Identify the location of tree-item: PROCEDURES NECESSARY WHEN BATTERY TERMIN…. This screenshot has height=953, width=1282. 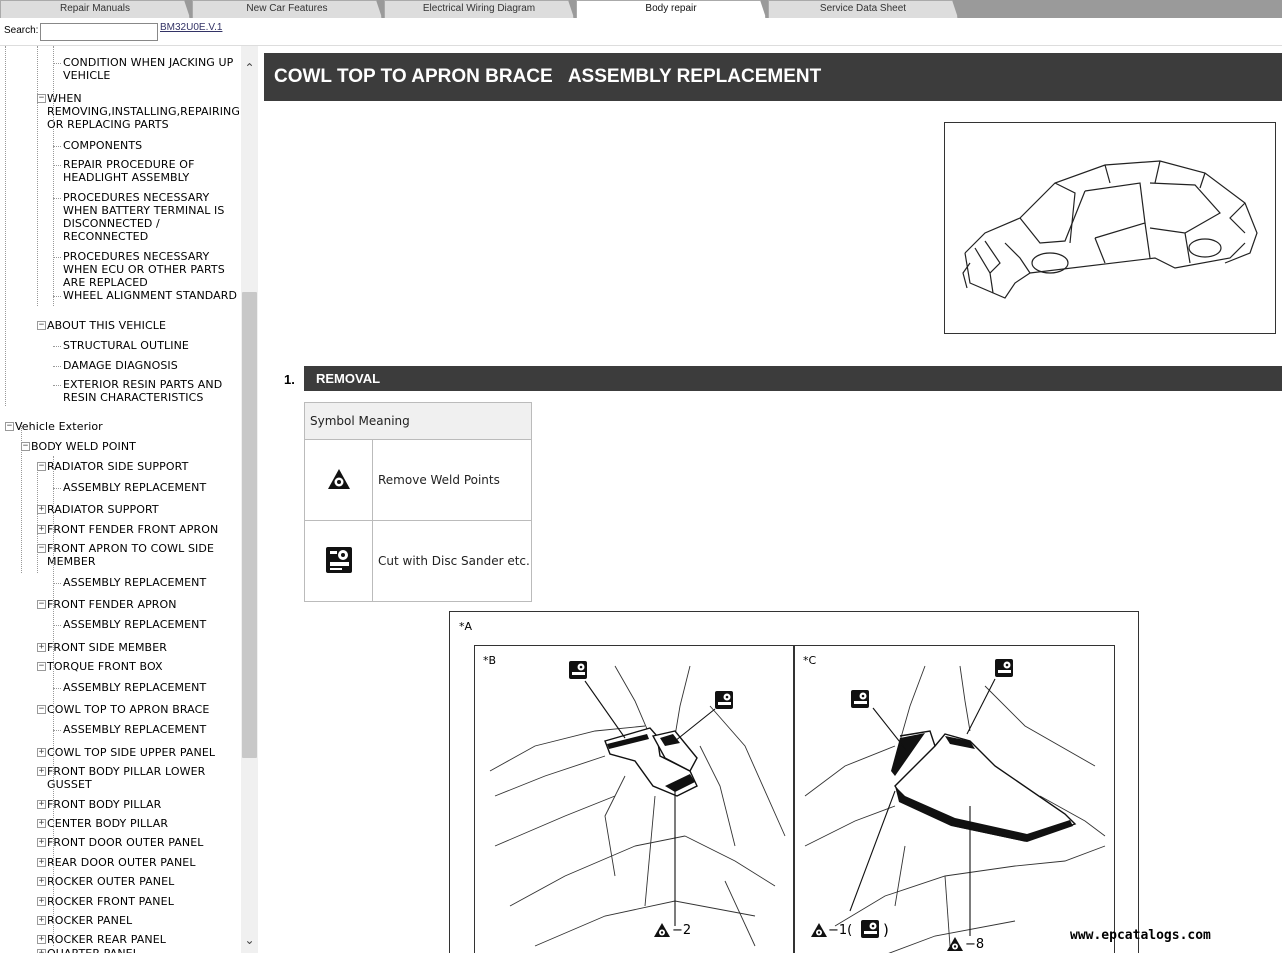
(143, 217).